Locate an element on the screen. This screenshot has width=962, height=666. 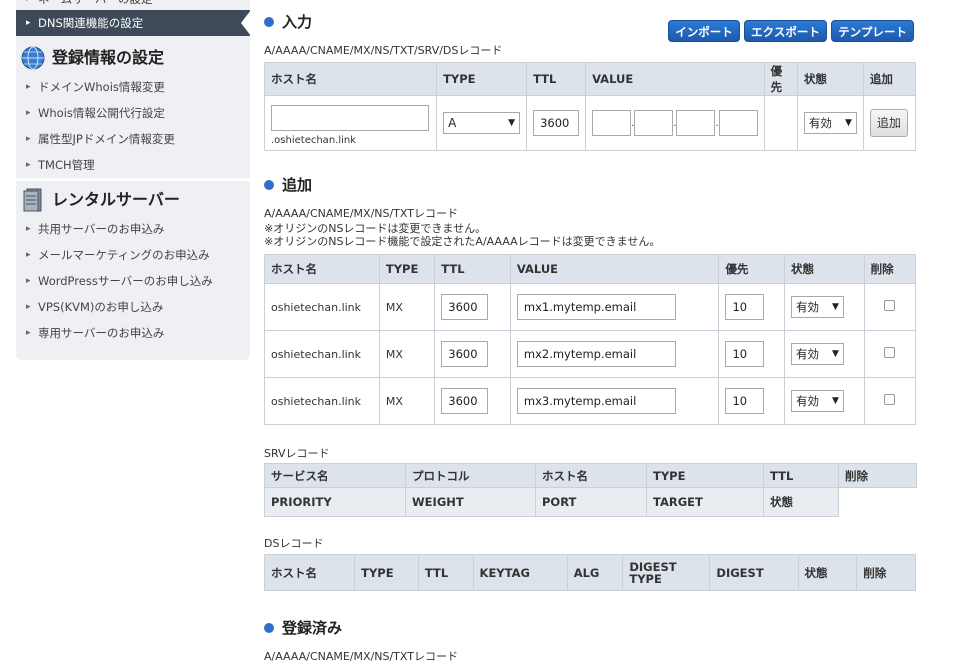
status-select: 有効 ▼ is located at coordinates (830, 123).